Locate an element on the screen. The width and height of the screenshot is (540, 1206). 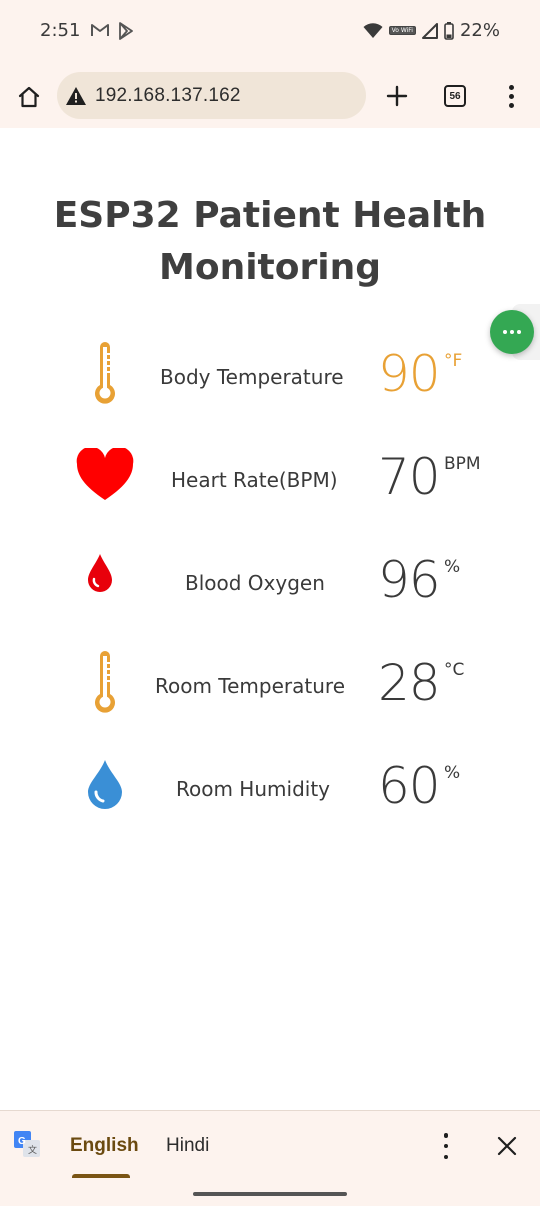
reading-room-temperature: Room Temperature 28 °C is located at coordinates (270, 685).